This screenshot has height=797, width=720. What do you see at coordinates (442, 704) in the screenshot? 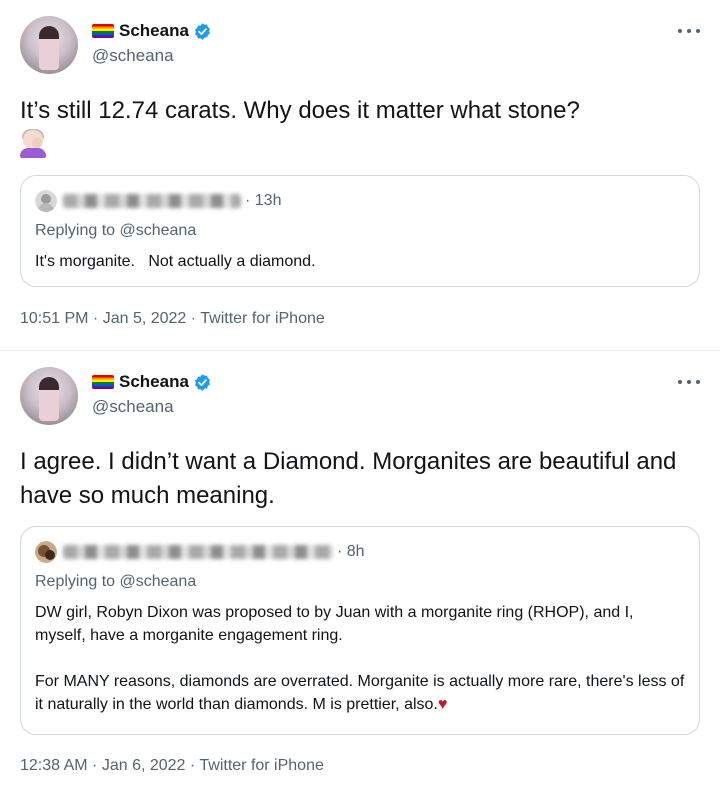
I see `heart-icon: ♥` at bounding box center [442, 704].